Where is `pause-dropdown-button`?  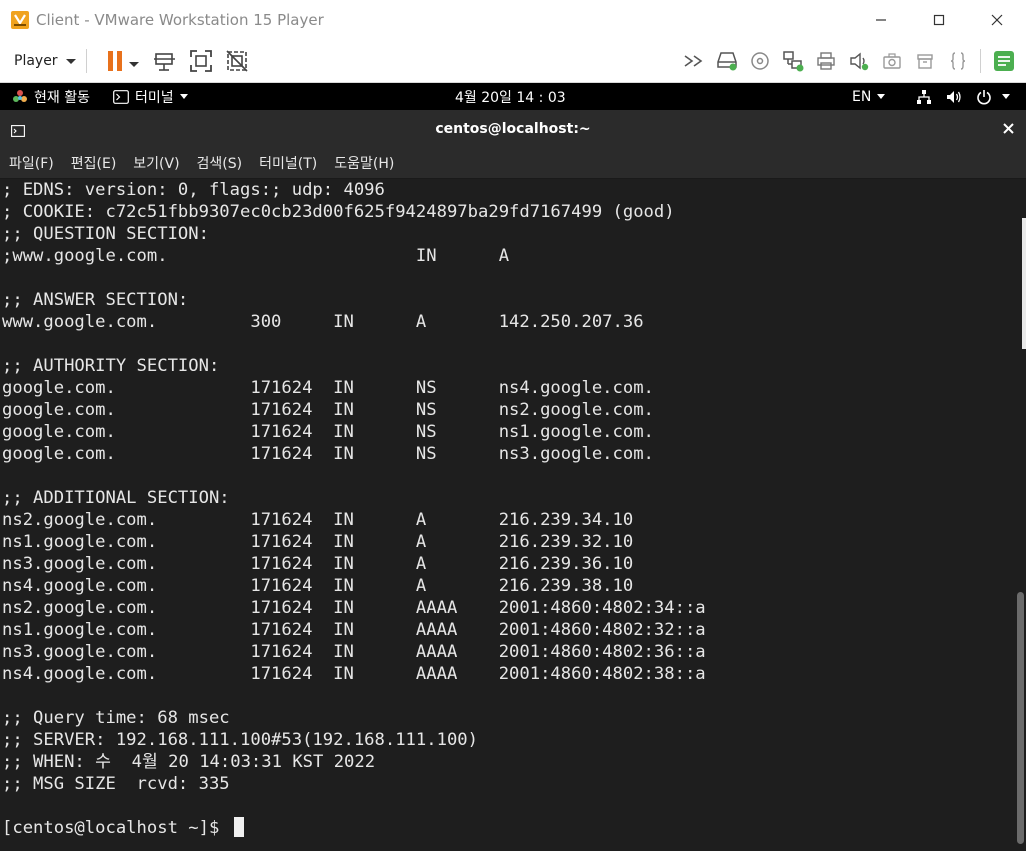 pause-dropdown-button is located at coordinates (133, 61).